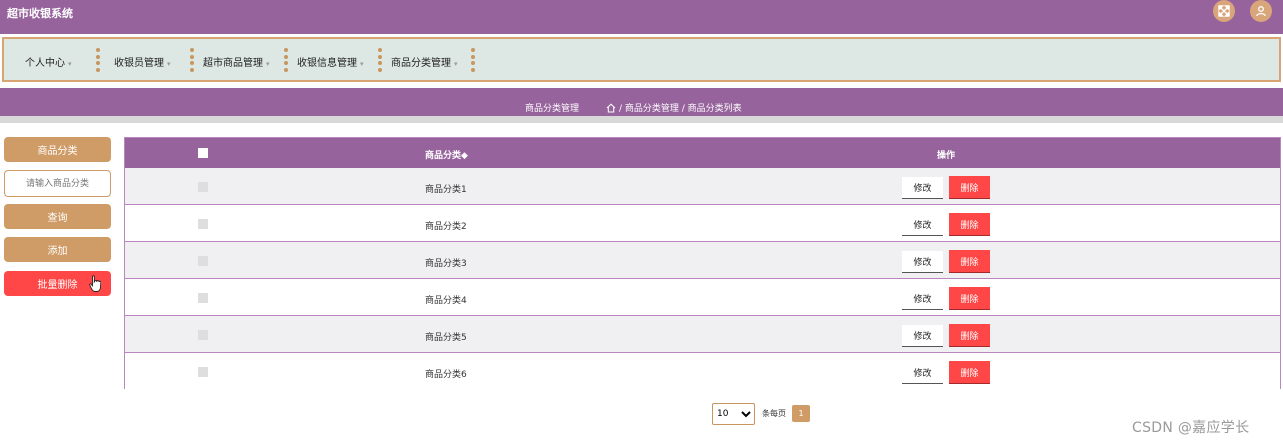 This screenshot has height=445, width=1283. What do you see at coordinates (702, 260) in the screenshot?
I see `table-row: 商品分类3 修改 删除` at bounding box center [702, 260].